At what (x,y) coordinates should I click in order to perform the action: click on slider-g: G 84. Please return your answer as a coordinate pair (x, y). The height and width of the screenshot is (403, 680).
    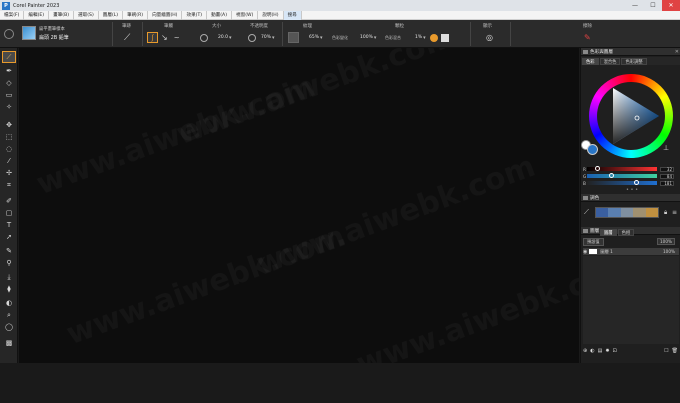
    Looking at the image, I should click on (628, 176).